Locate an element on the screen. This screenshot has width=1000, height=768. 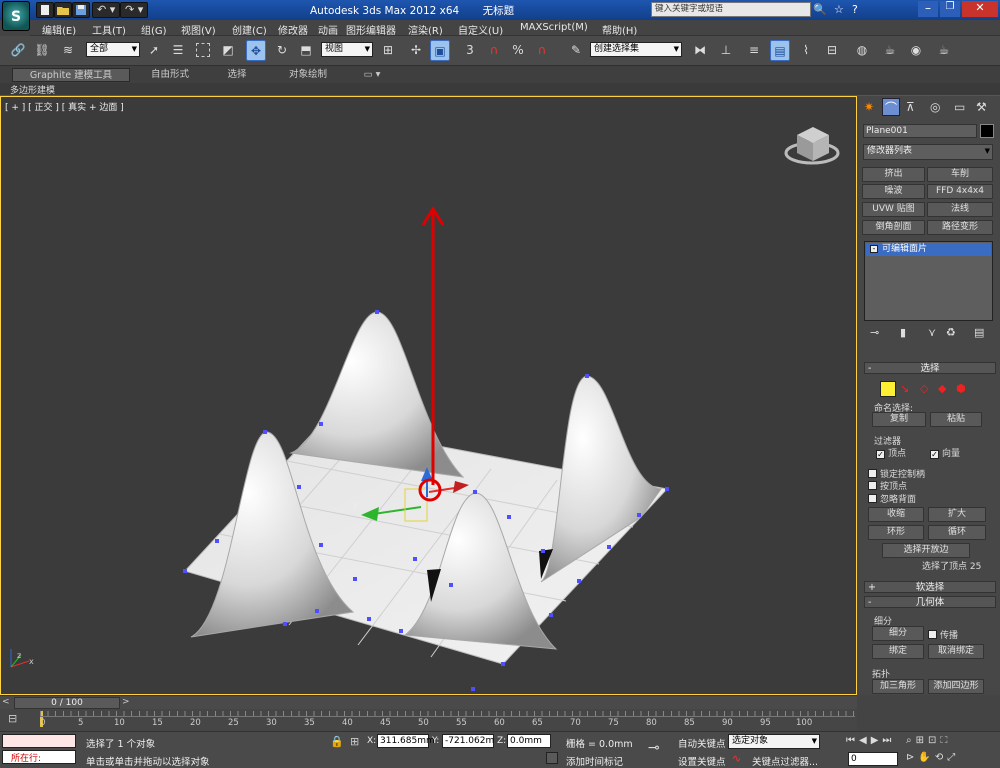
object-name-field: Plane001 is located at coordinates (920, 131).